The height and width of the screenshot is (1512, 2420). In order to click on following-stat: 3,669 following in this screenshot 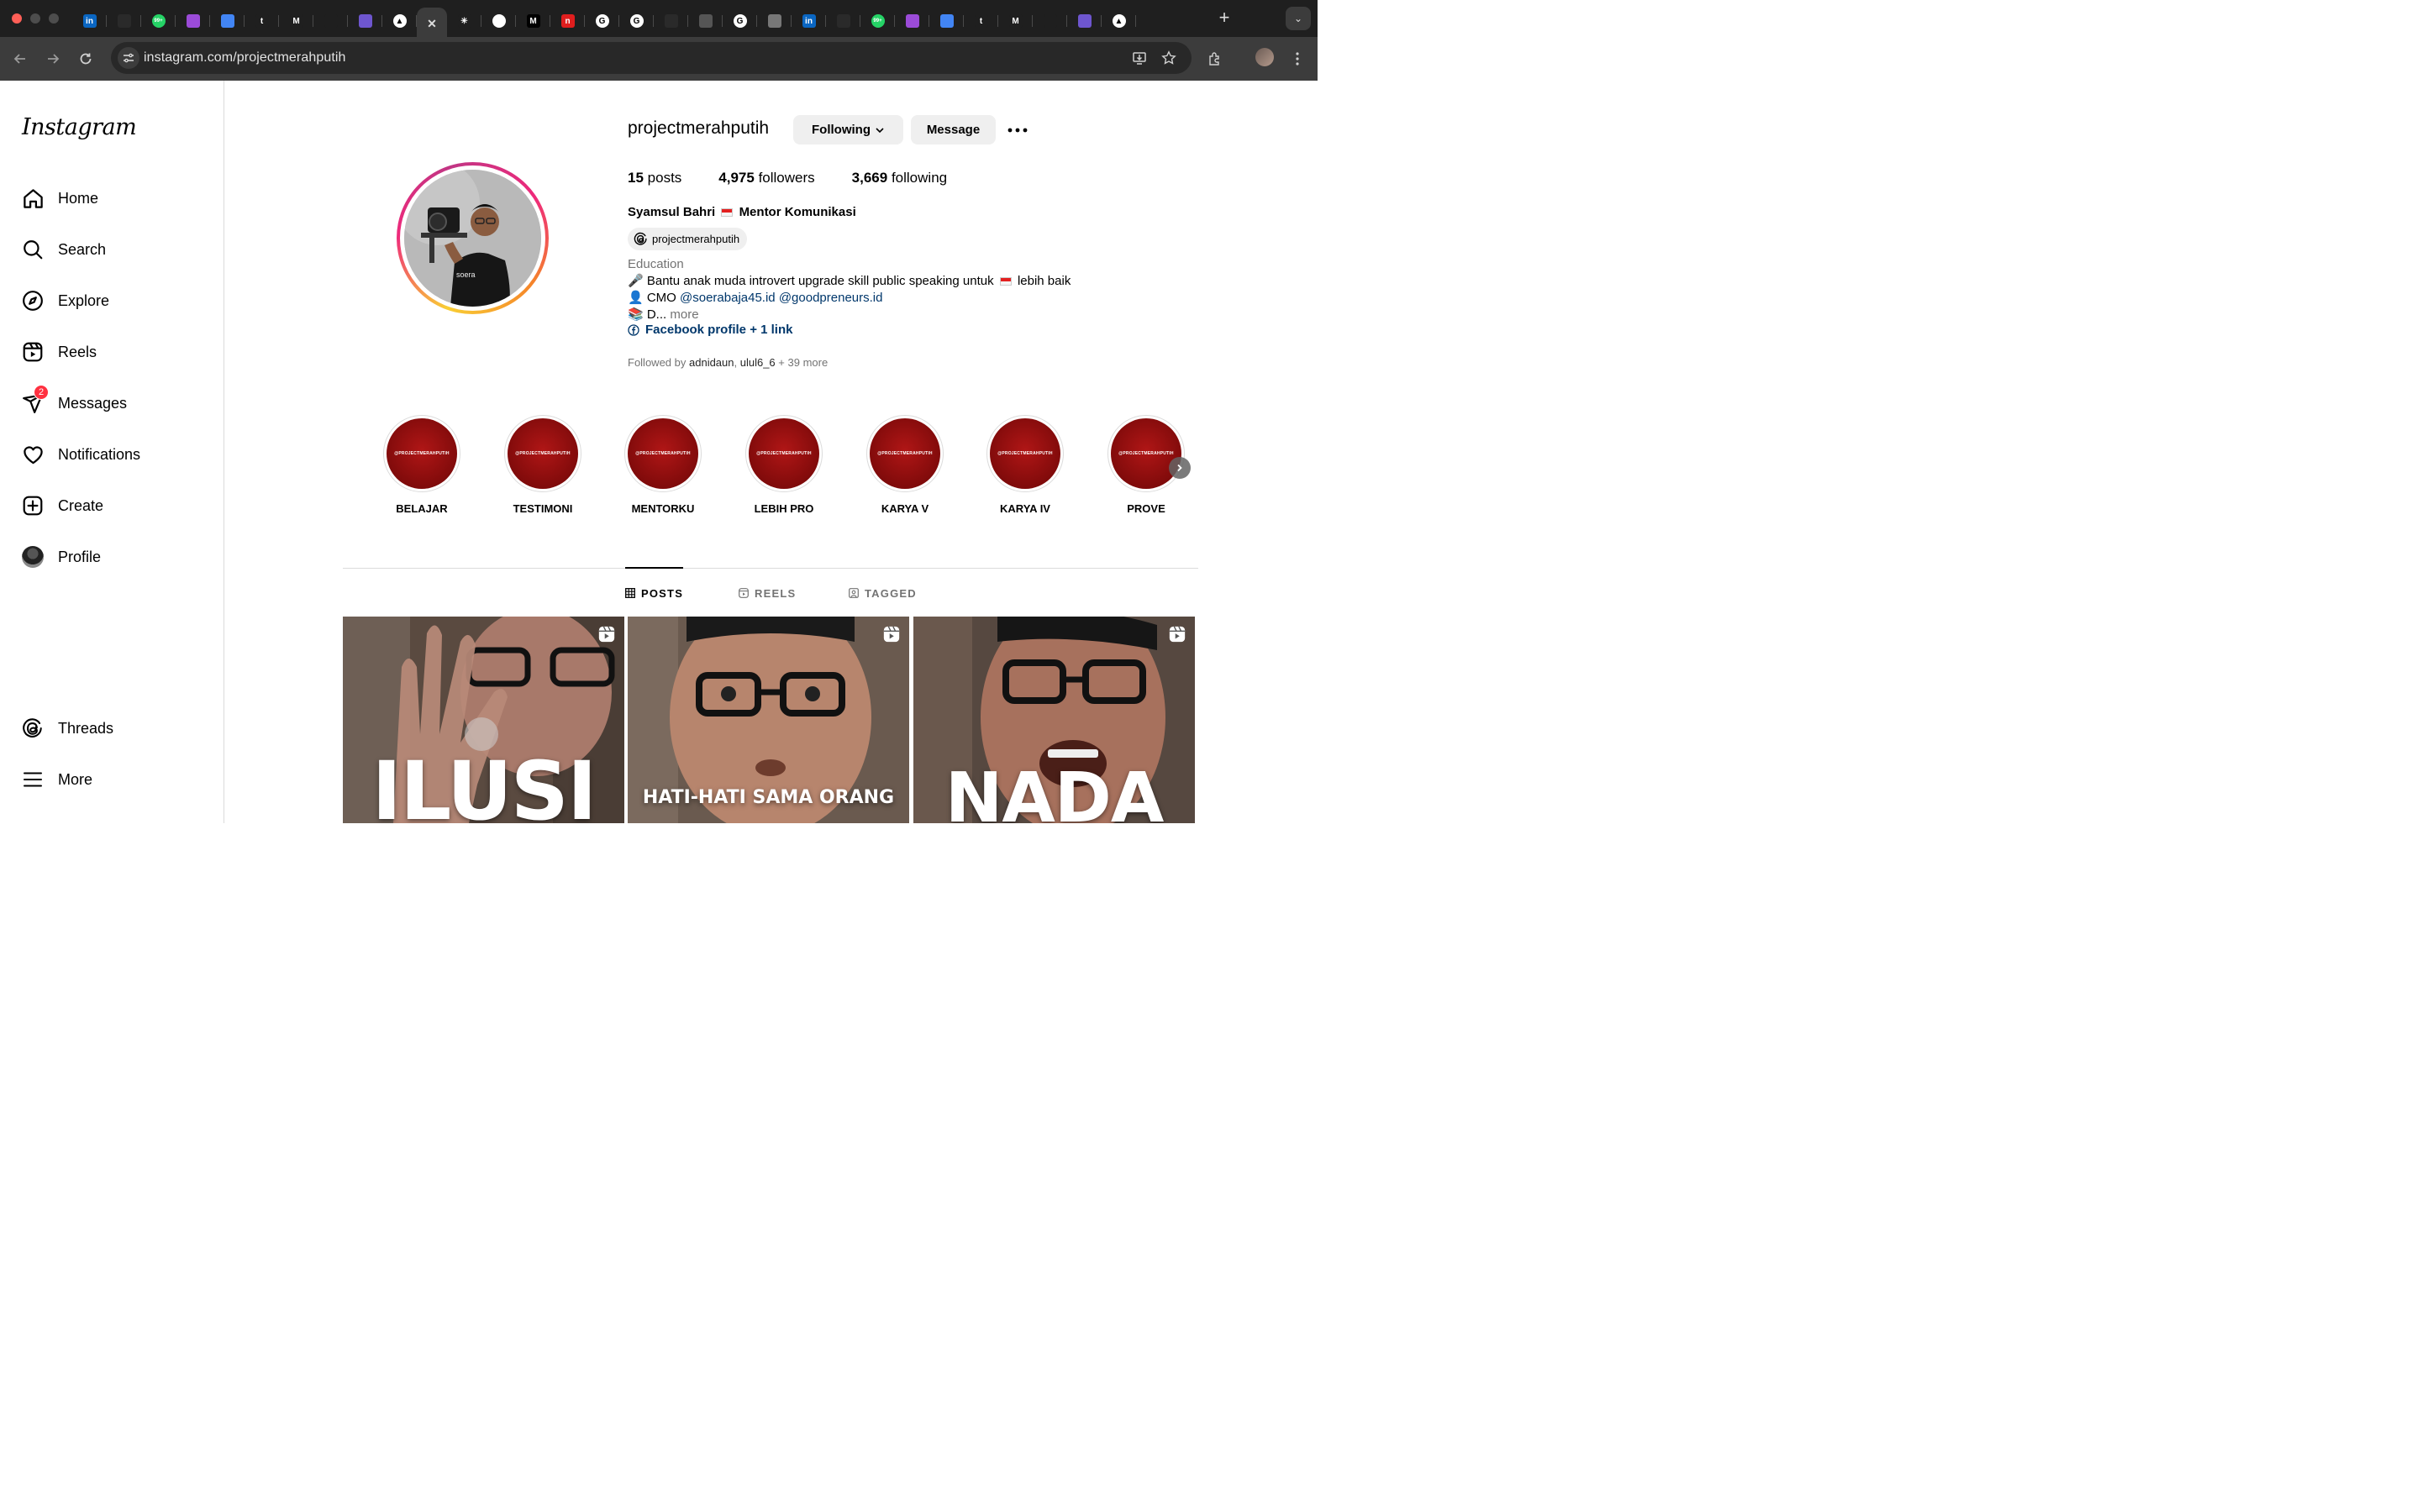, I will do `click(900, 178)`.